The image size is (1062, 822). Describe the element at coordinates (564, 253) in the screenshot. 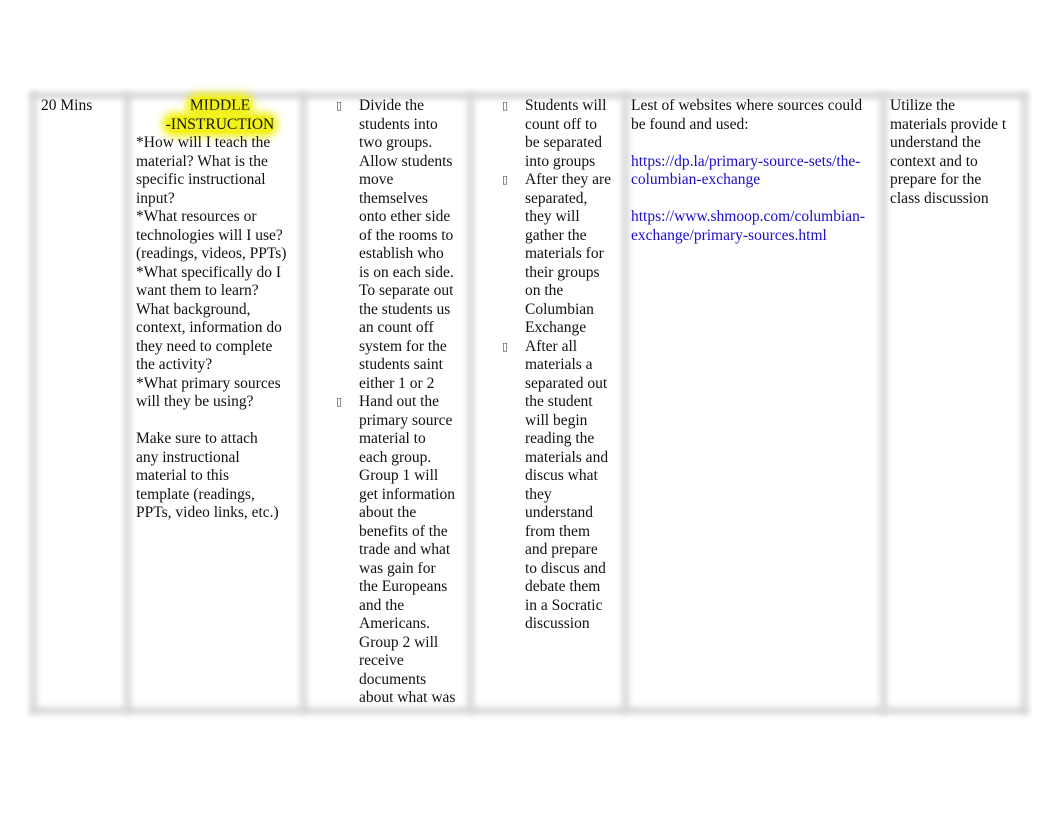

I see `text-line: materials for` at that location.